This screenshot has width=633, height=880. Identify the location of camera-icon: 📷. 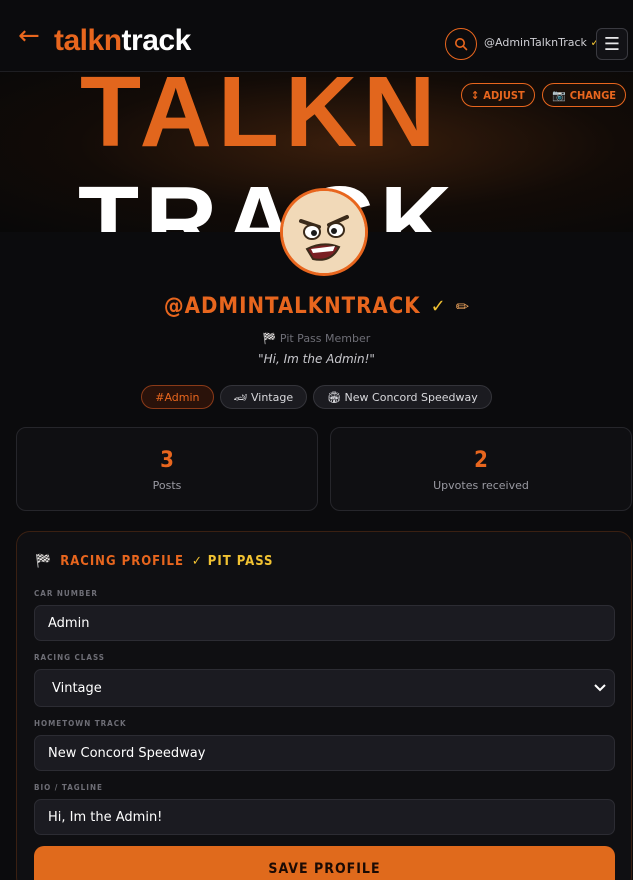
(559, 95).